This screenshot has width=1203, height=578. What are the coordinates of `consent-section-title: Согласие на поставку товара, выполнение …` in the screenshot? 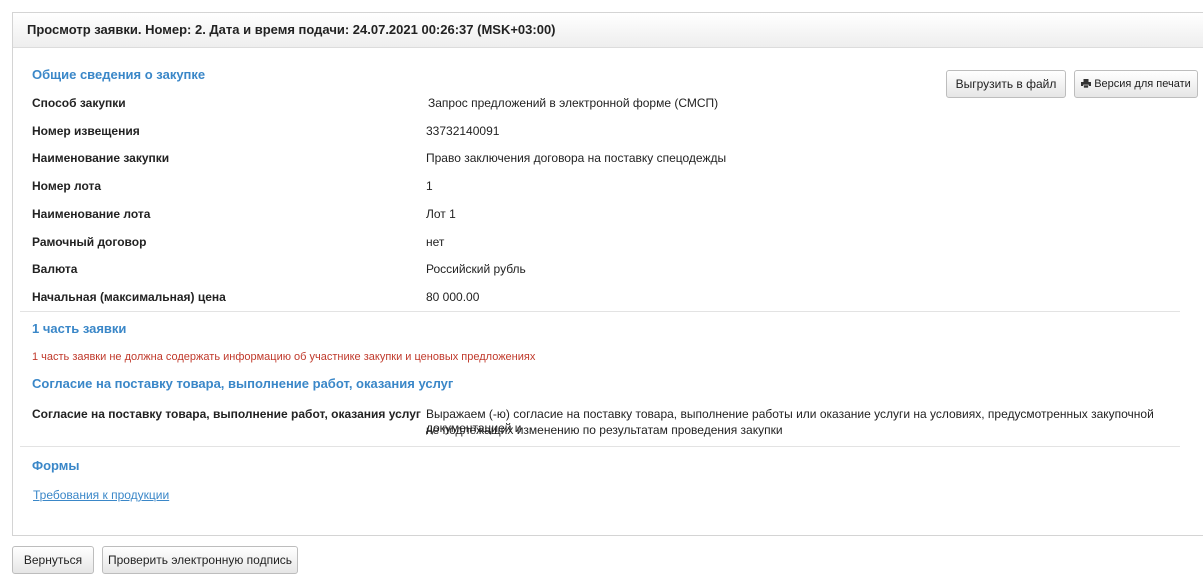 It's located at (243, 383).